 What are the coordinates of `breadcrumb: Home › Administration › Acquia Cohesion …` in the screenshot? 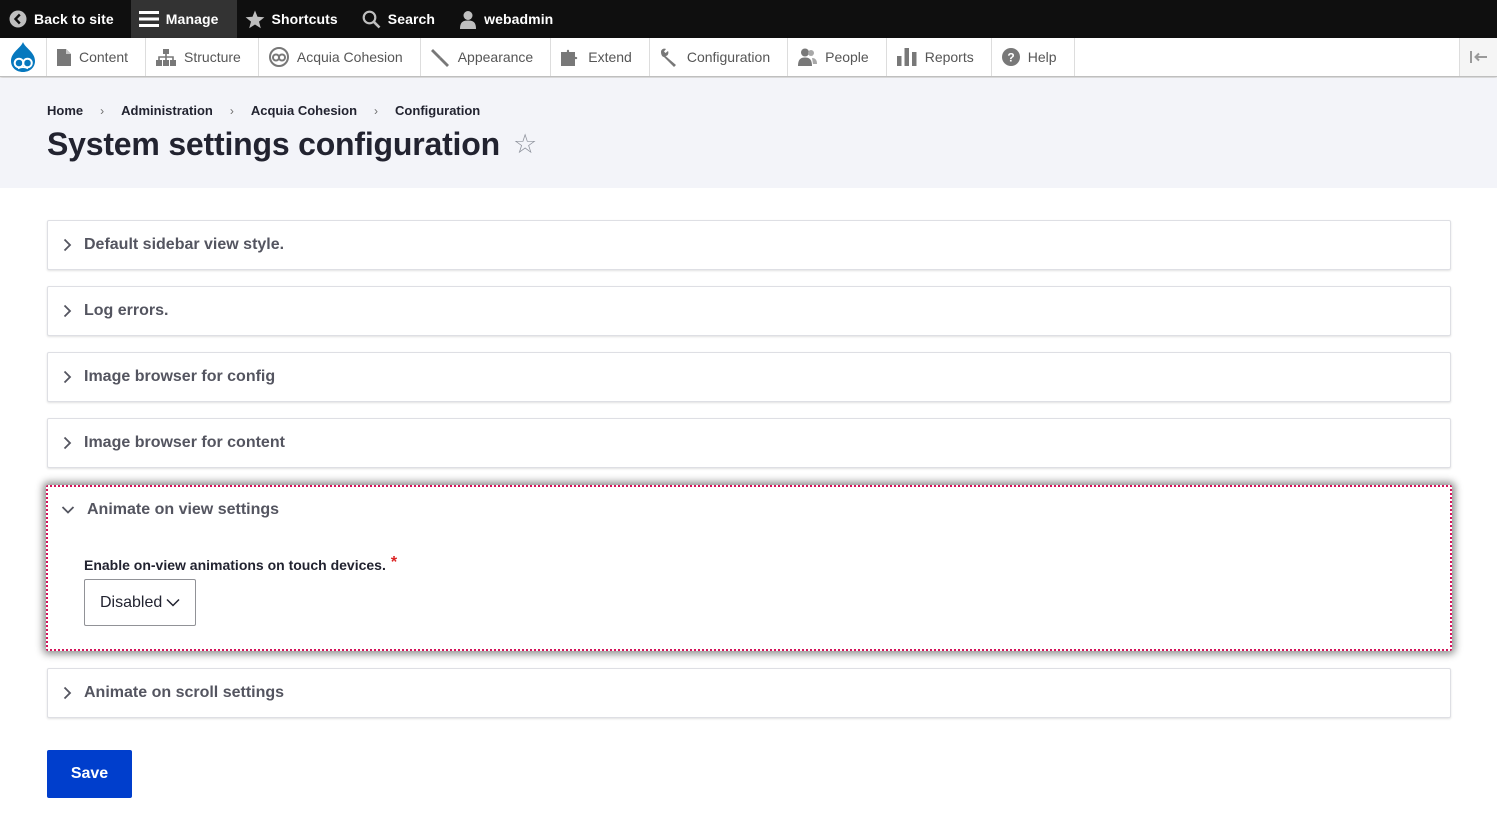 It's located at (263, 110).